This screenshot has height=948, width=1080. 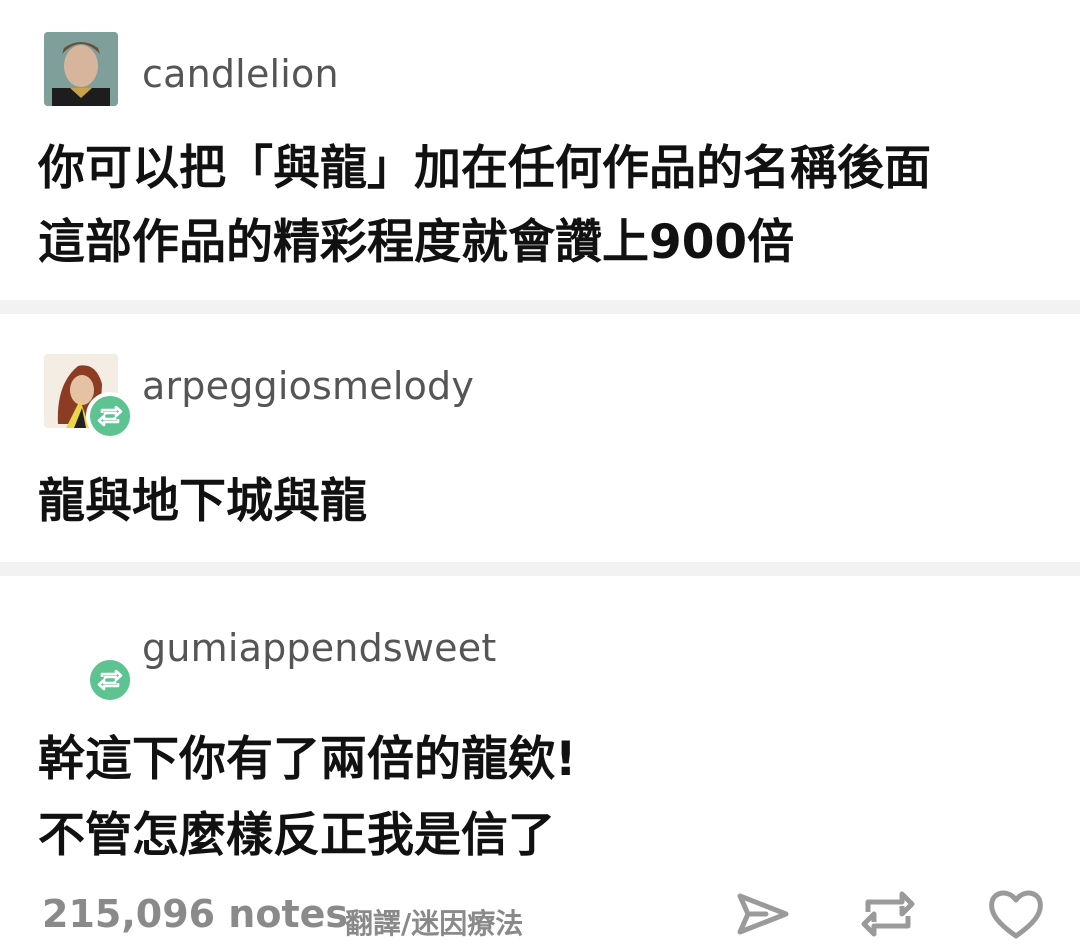 I want to click on username-arpeggiosmelody: arpeggiosmelody, so click(x=308, y=386).